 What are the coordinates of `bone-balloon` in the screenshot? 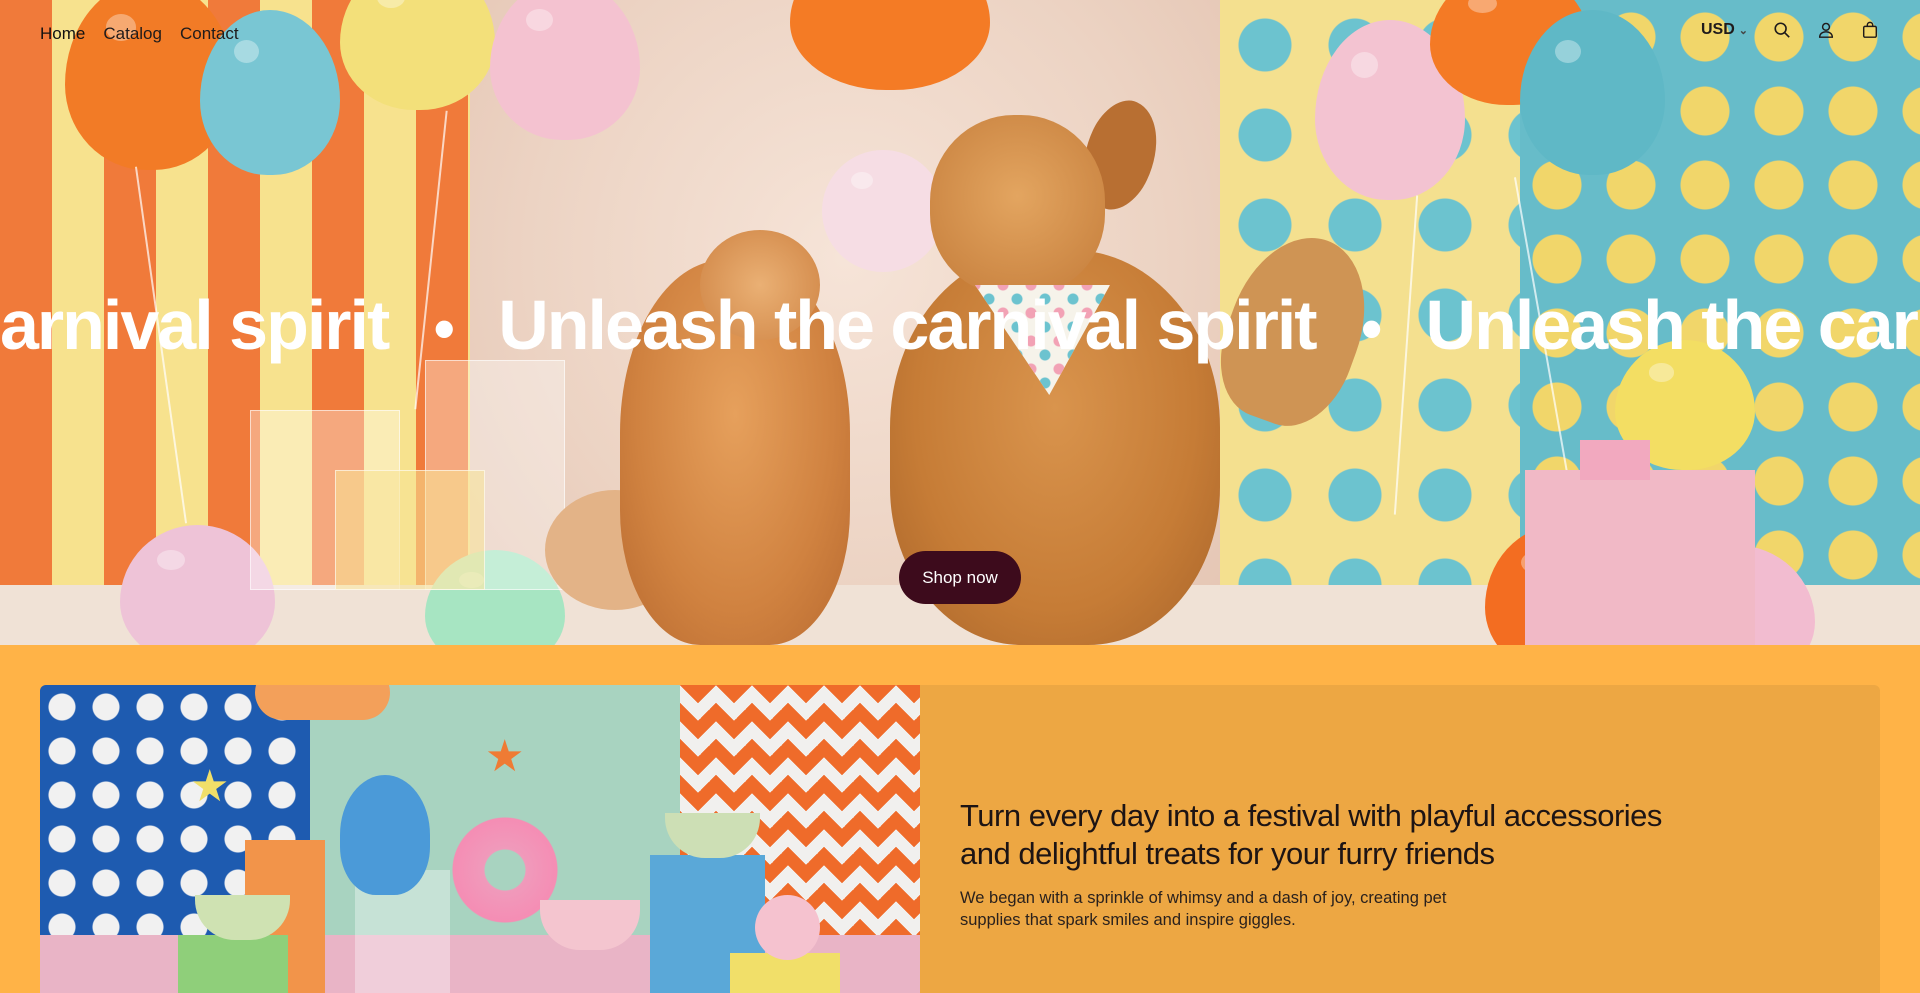 It's located at (322, 702).